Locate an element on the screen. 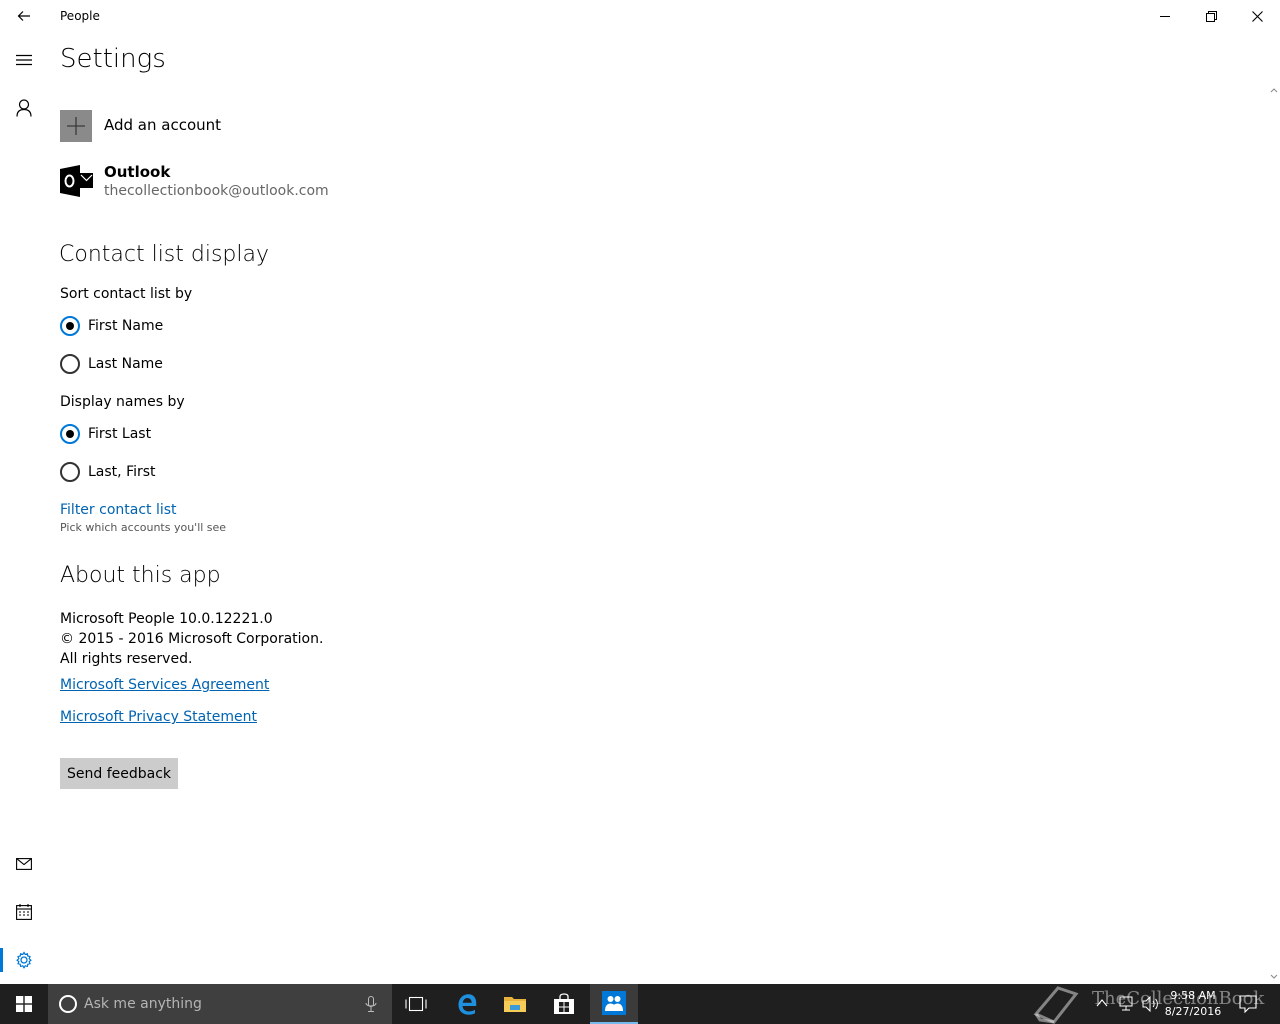  chevron-up-icon is located at coordinates (1102, 1003).